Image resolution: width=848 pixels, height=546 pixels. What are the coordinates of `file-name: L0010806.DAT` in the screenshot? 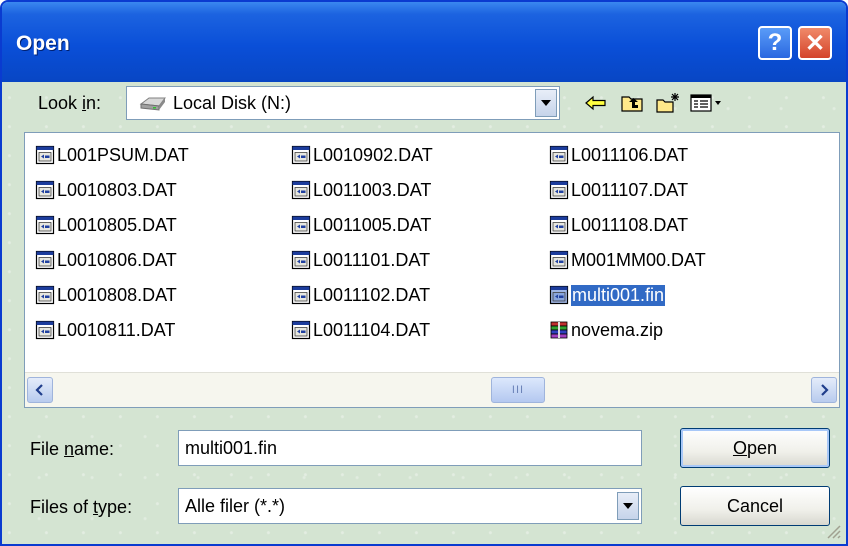 It's located at (117, 259).